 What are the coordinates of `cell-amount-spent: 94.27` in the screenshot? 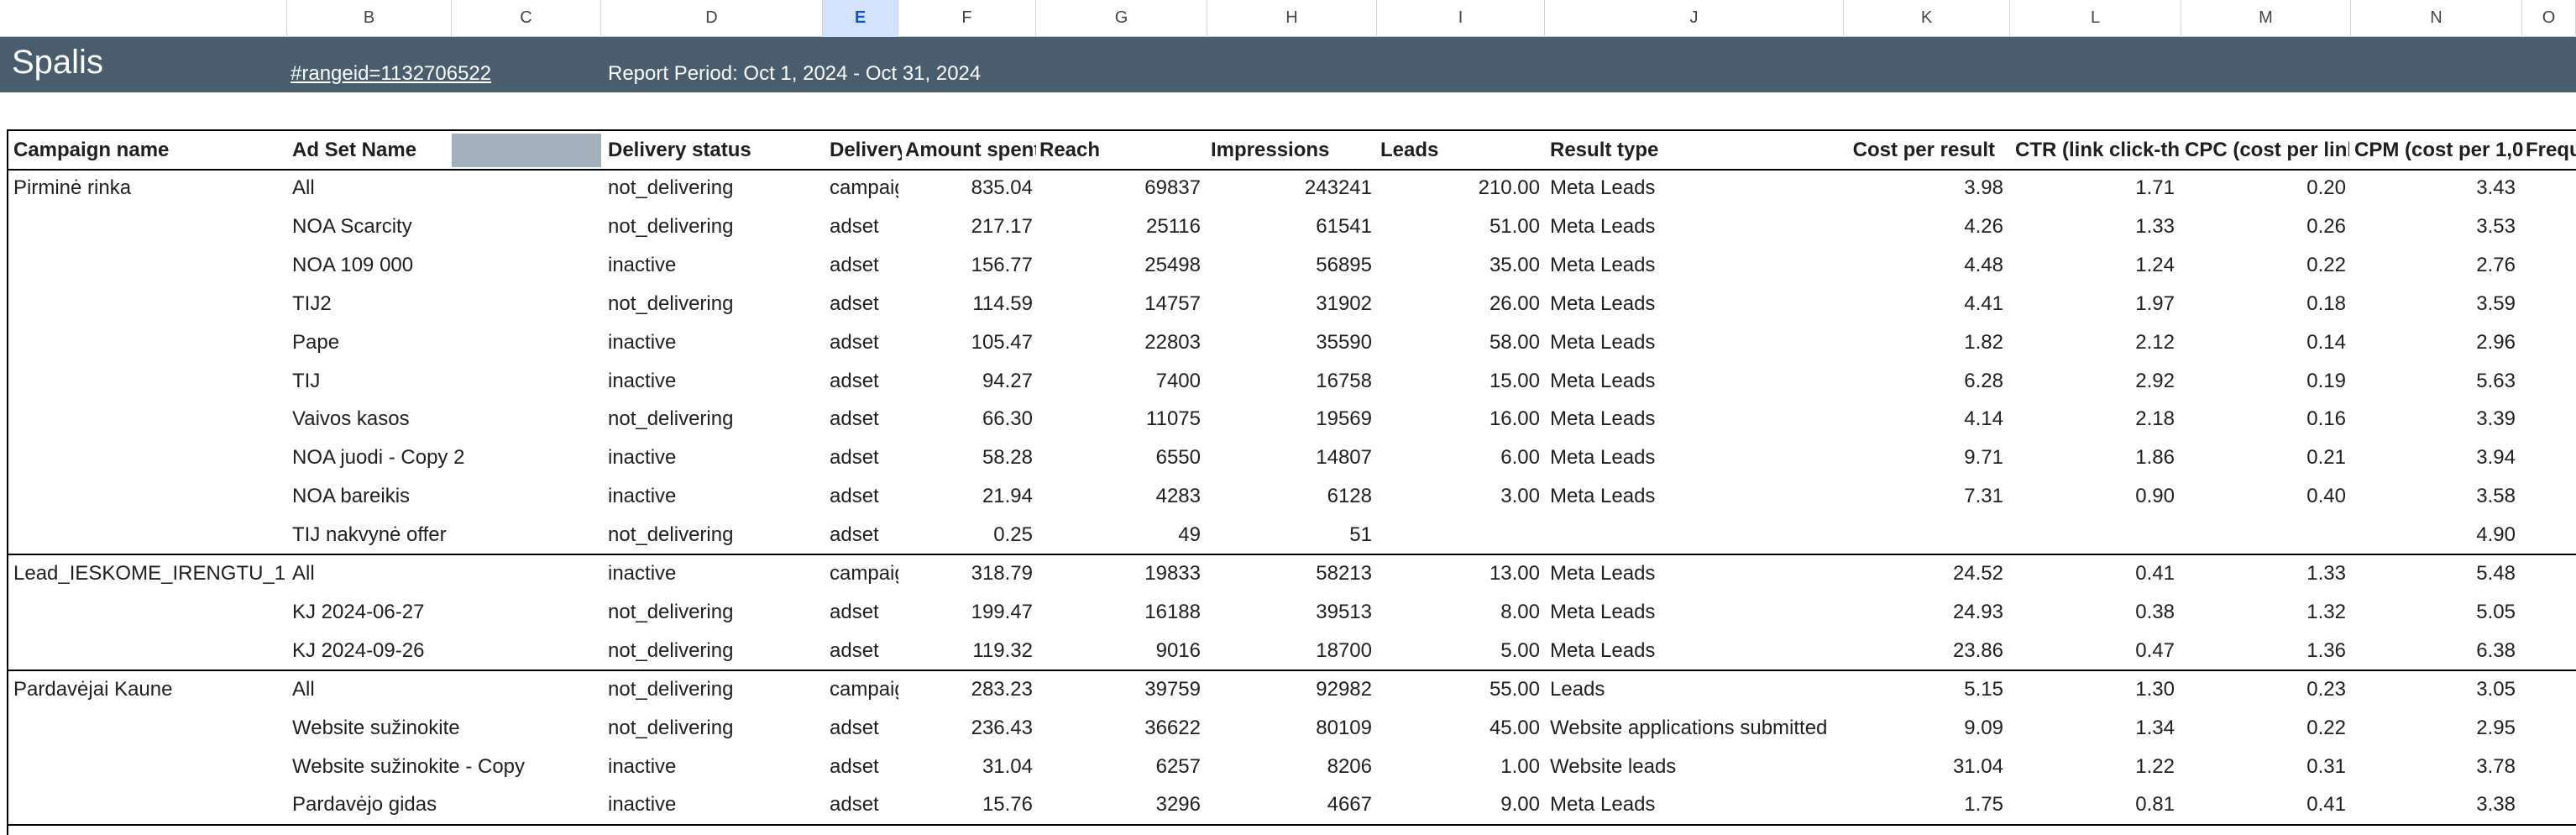 It's located at (965, 381).